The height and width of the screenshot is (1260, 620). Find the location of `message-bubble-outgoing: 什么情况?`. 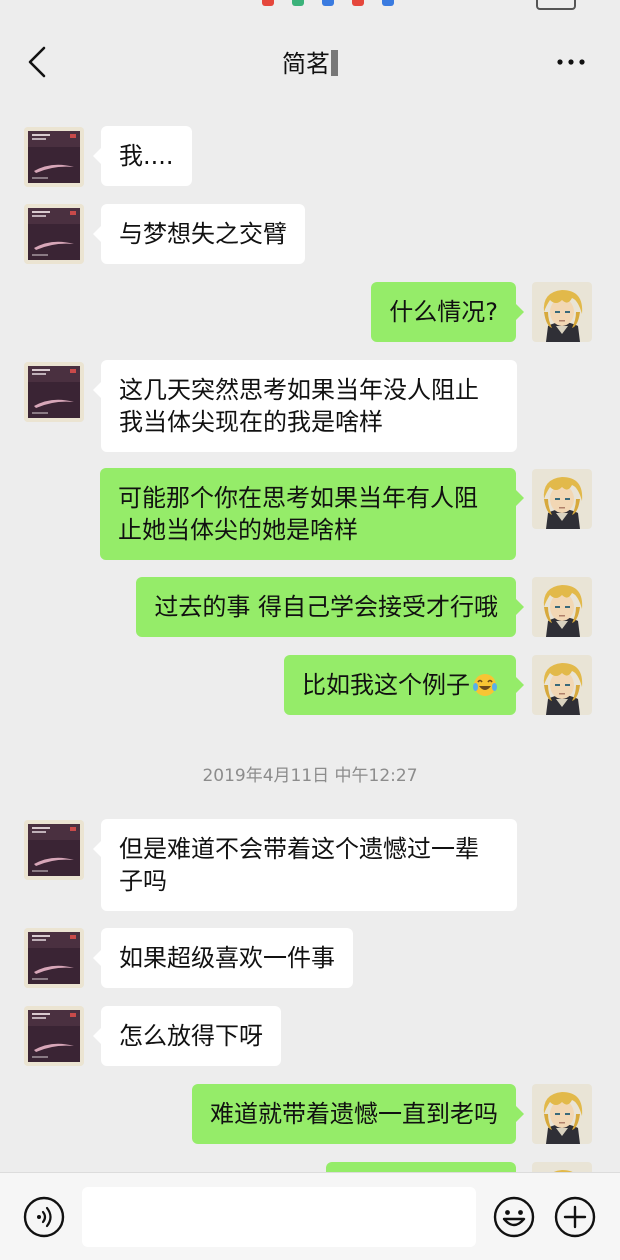

message-bubble-outgoing: 什么情况? is located at coordinates (447, 312).